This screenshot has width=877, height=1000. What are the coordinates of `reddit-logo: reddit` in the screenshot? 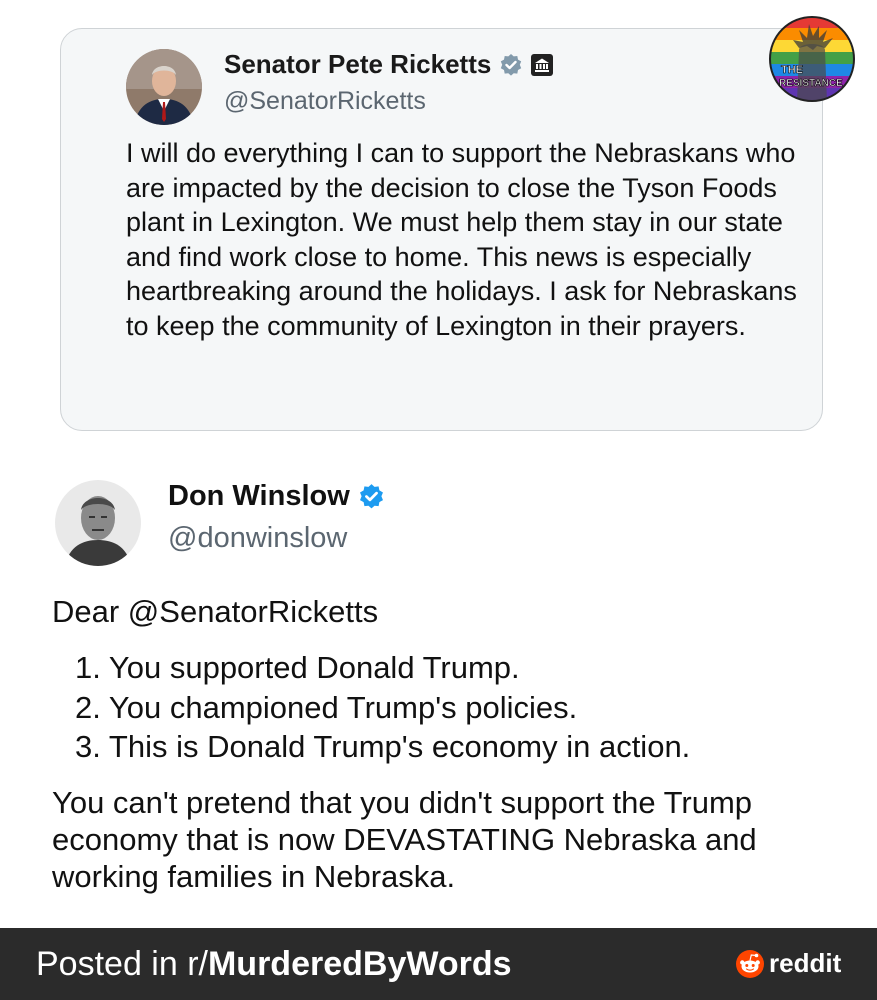 It's located at (788, 963).